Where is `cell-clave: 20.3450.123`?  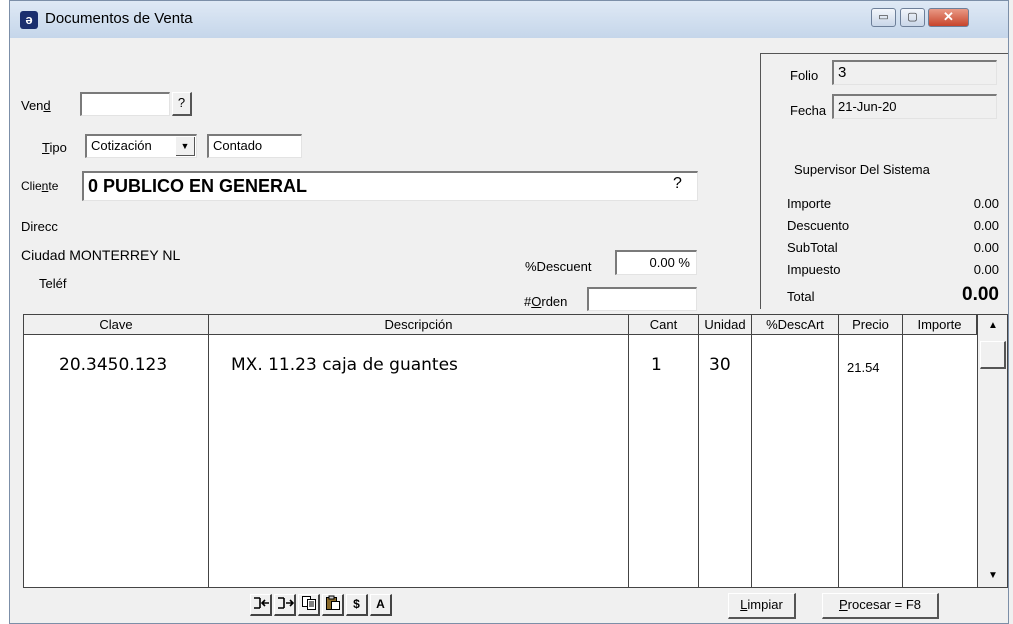
cell-clave: 20.3450.123 is located at coordinates (113, 365).